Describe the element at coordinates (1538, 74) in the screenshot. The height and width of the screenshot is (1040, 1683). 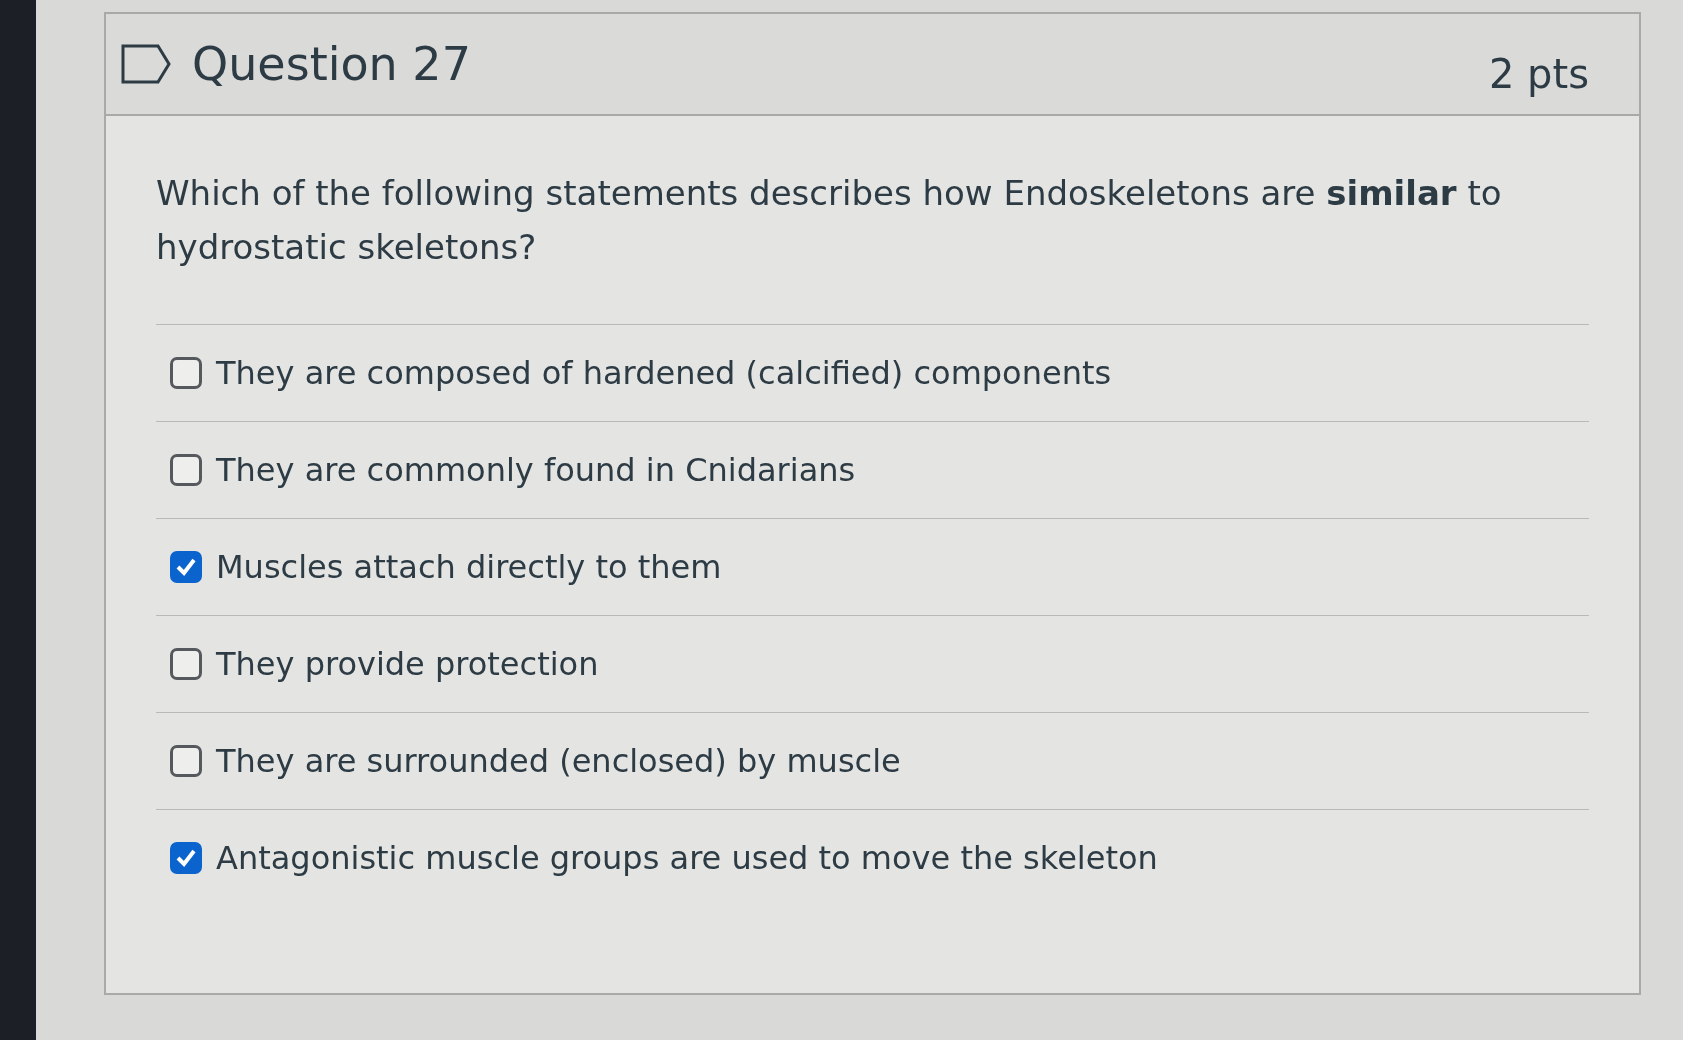
I see `points-label: 2 pts` at that location.